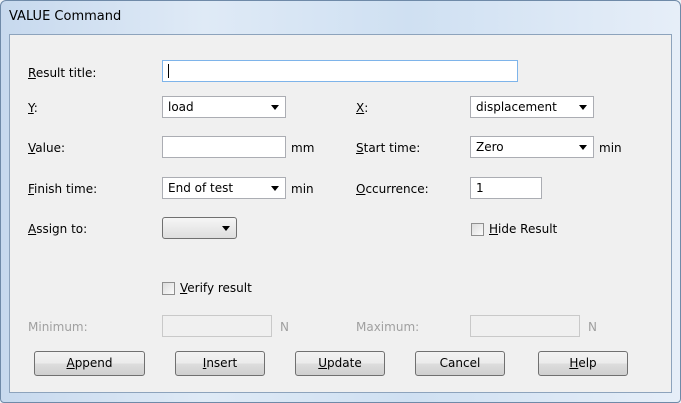 This screenshot has width=681, height=403. Describe the element at coordinates (340, 17) in the screenshot. I see `title-bar: VALUE Command` at that location.